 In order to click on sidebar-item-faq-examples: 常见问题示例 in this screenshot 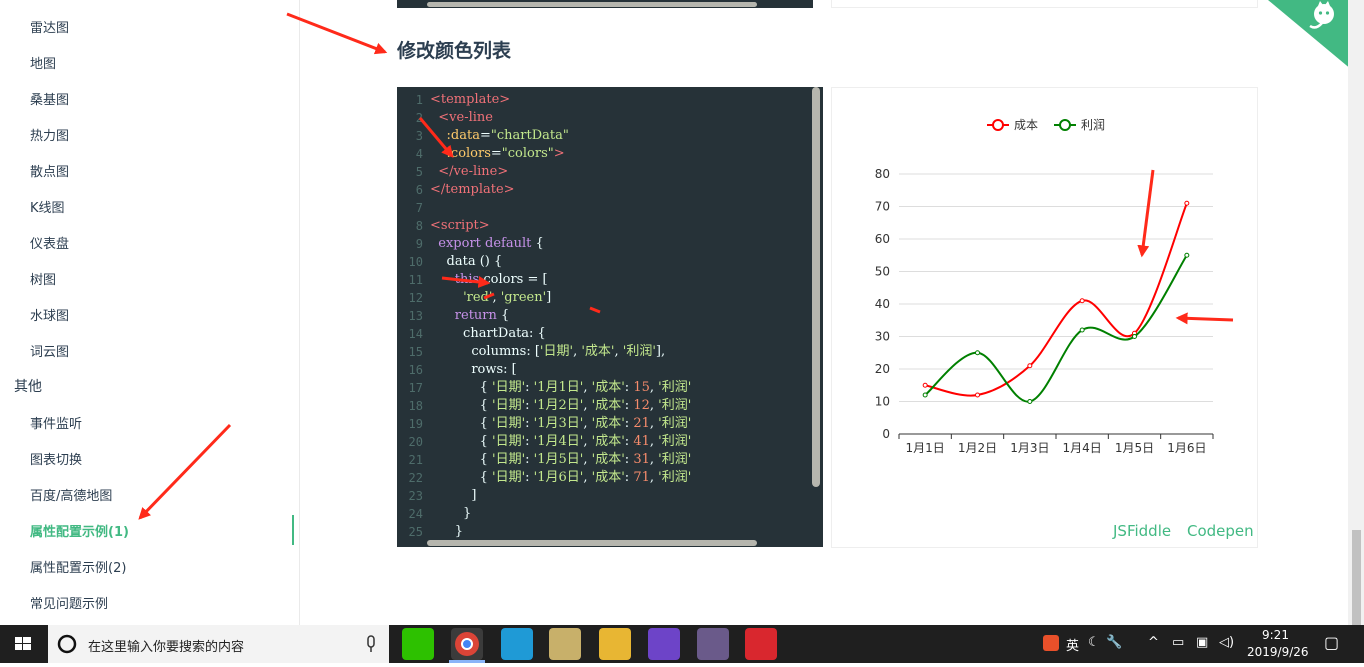, I will do `click(69, 602)`.